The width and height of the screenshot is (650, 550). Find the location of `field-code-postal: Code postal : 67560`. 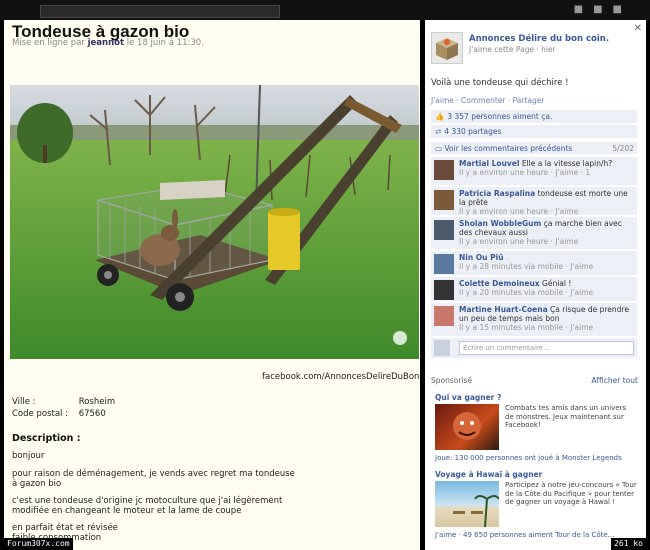

field-code-postal: Code postal : 67560 is located at coordinates (59, 414).